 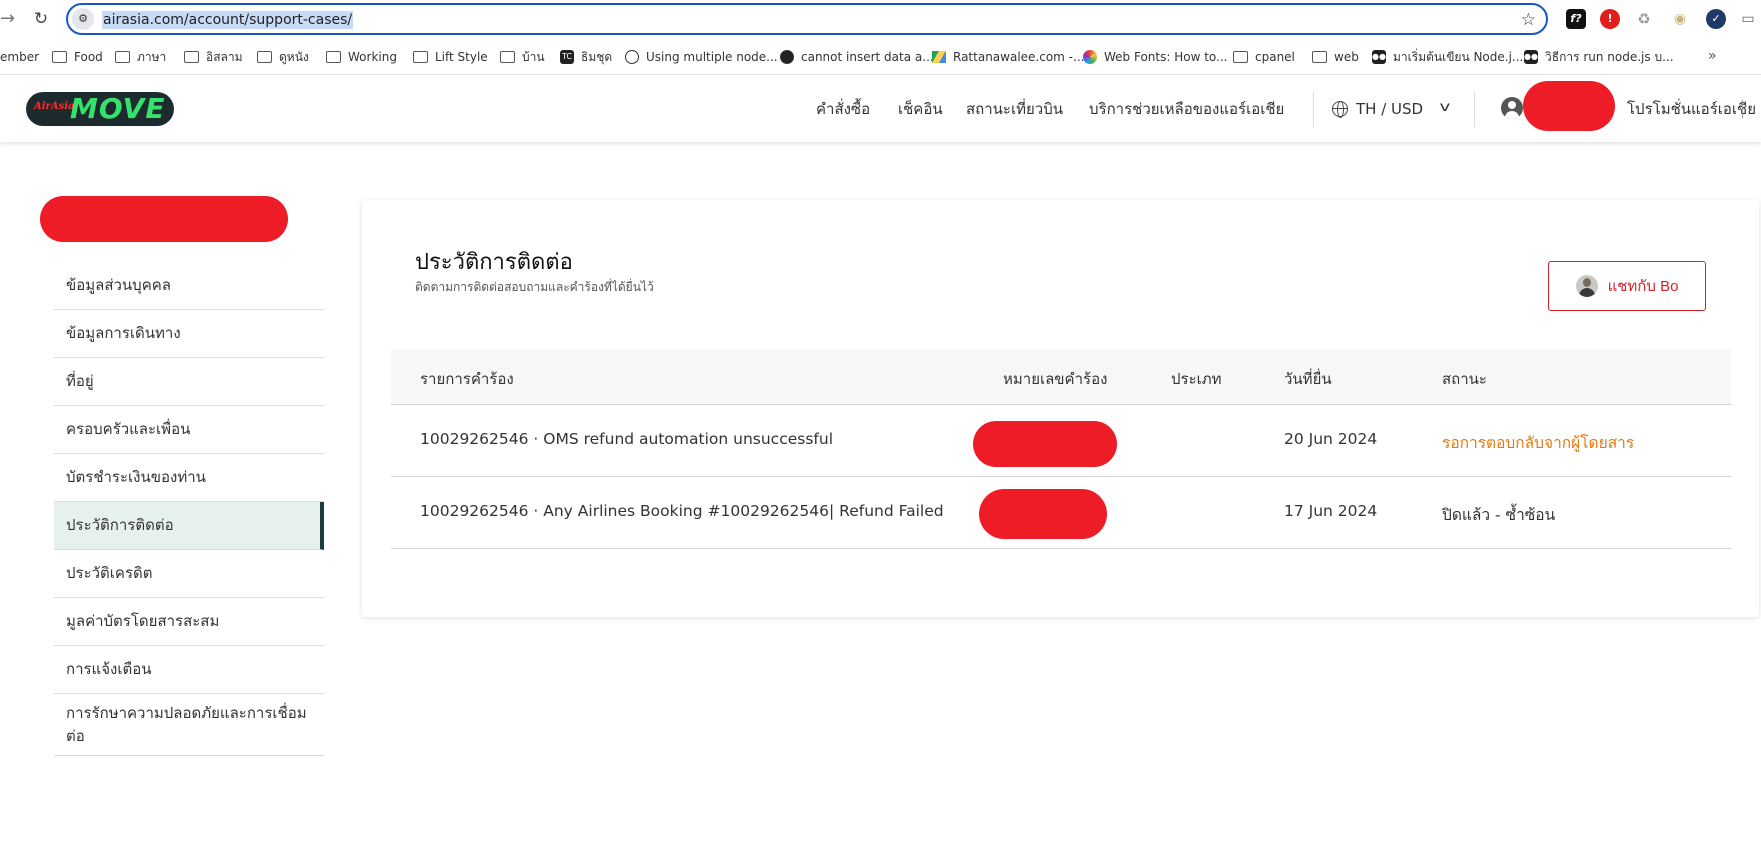 What do you see at coordinates (1335, 57) in the screenshot?
I see `bookmark-item: web` at bounding box center [1335, 57].